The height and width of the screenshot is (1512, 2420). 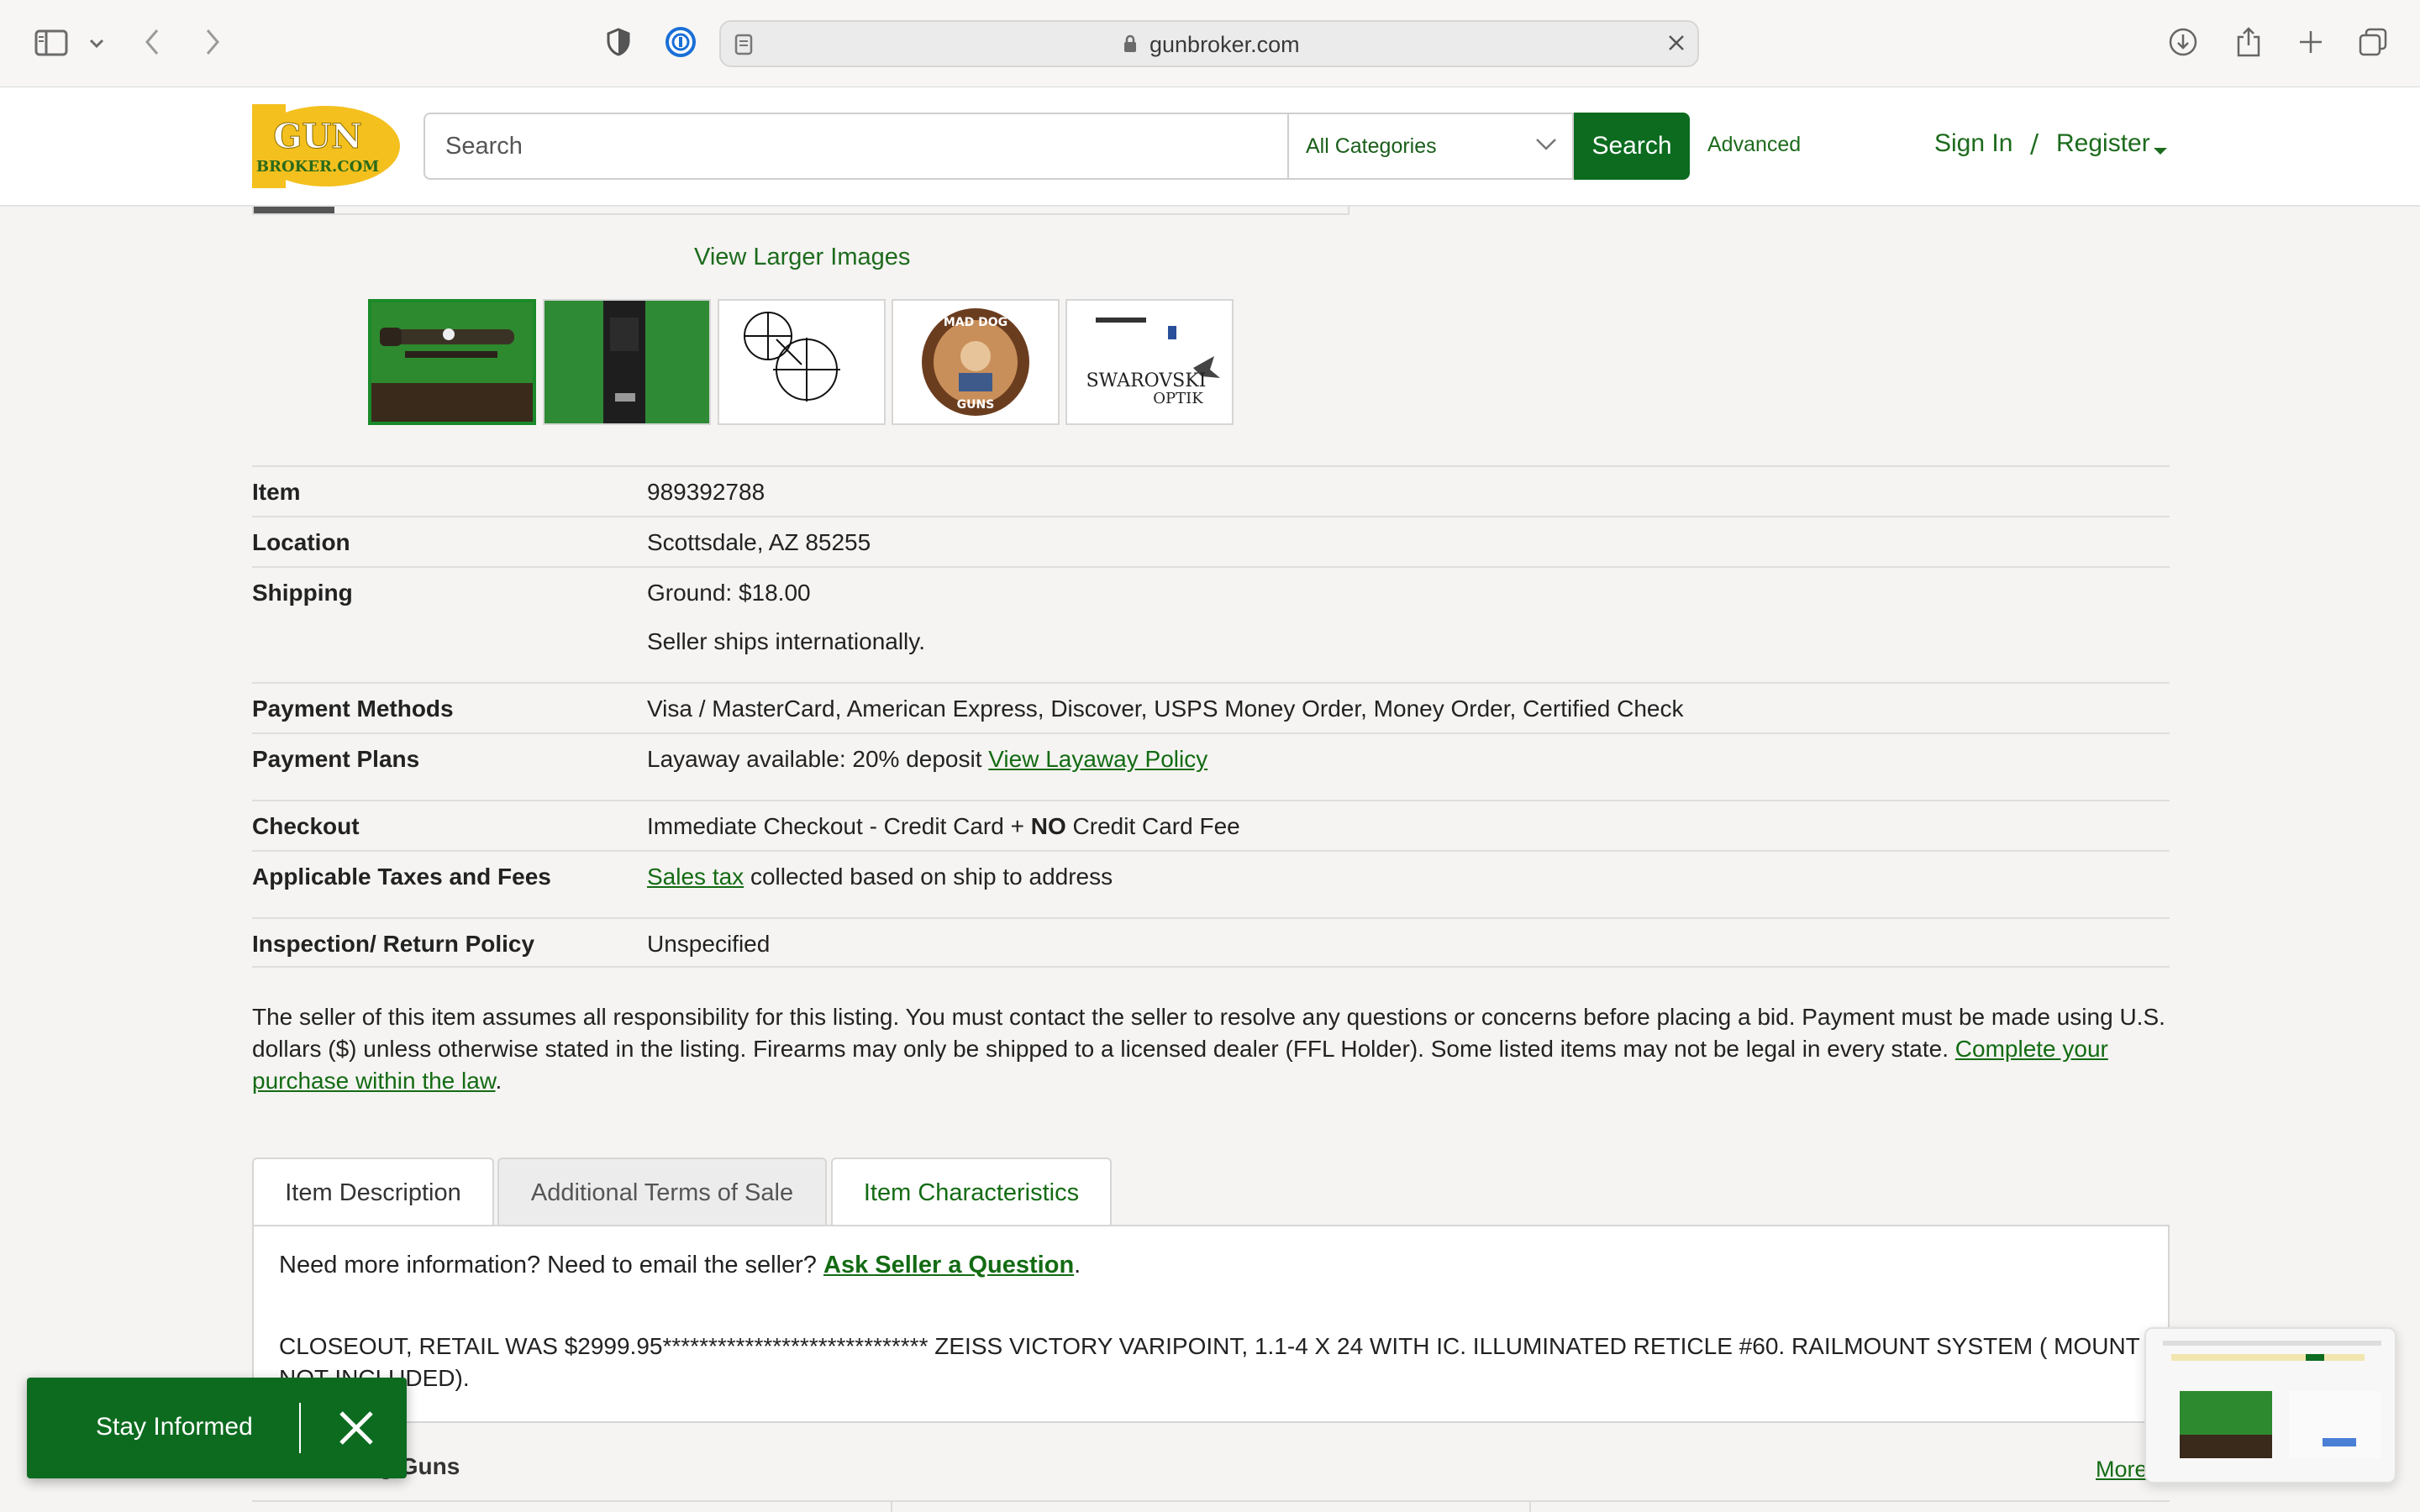 What do you see at coordinates (306, 826) in the screenshot?
I see `checkout-label: Checkout` at bounding box center [306, 826].